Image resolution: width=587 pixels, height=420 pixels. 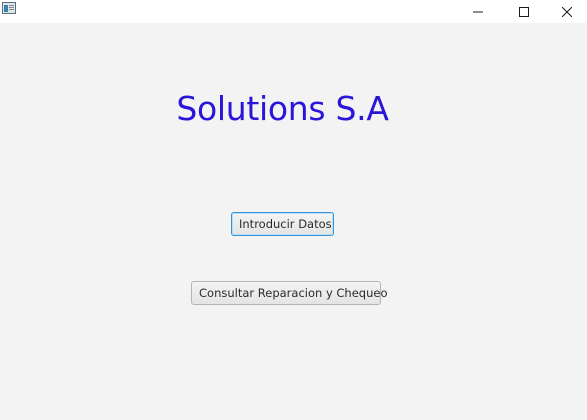 I want to click on maximize-icon, so click(x=524, y=11).